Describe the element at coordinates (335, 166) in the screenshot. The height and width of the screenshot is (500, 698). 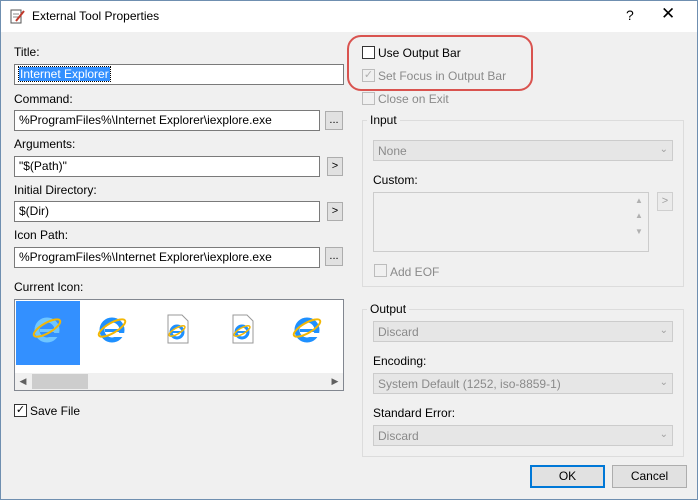
I see `arguments-insert-button: >` at that location.